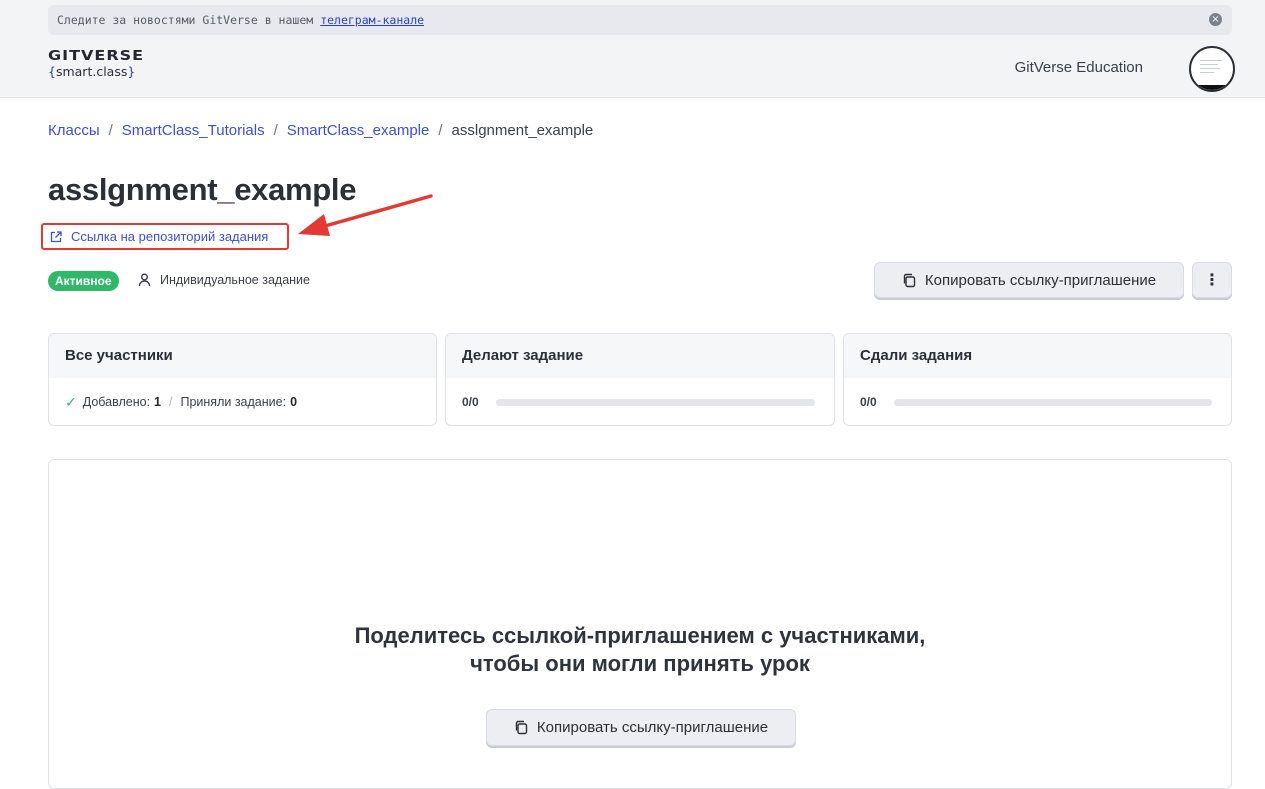 Image resolution: width=1265 pixels, height=789 pixels. What do you see at coordinates (640, 379) in the screenshot?
I see `doing-card: Делают задание 0/0` at bounding box center [640, 379].